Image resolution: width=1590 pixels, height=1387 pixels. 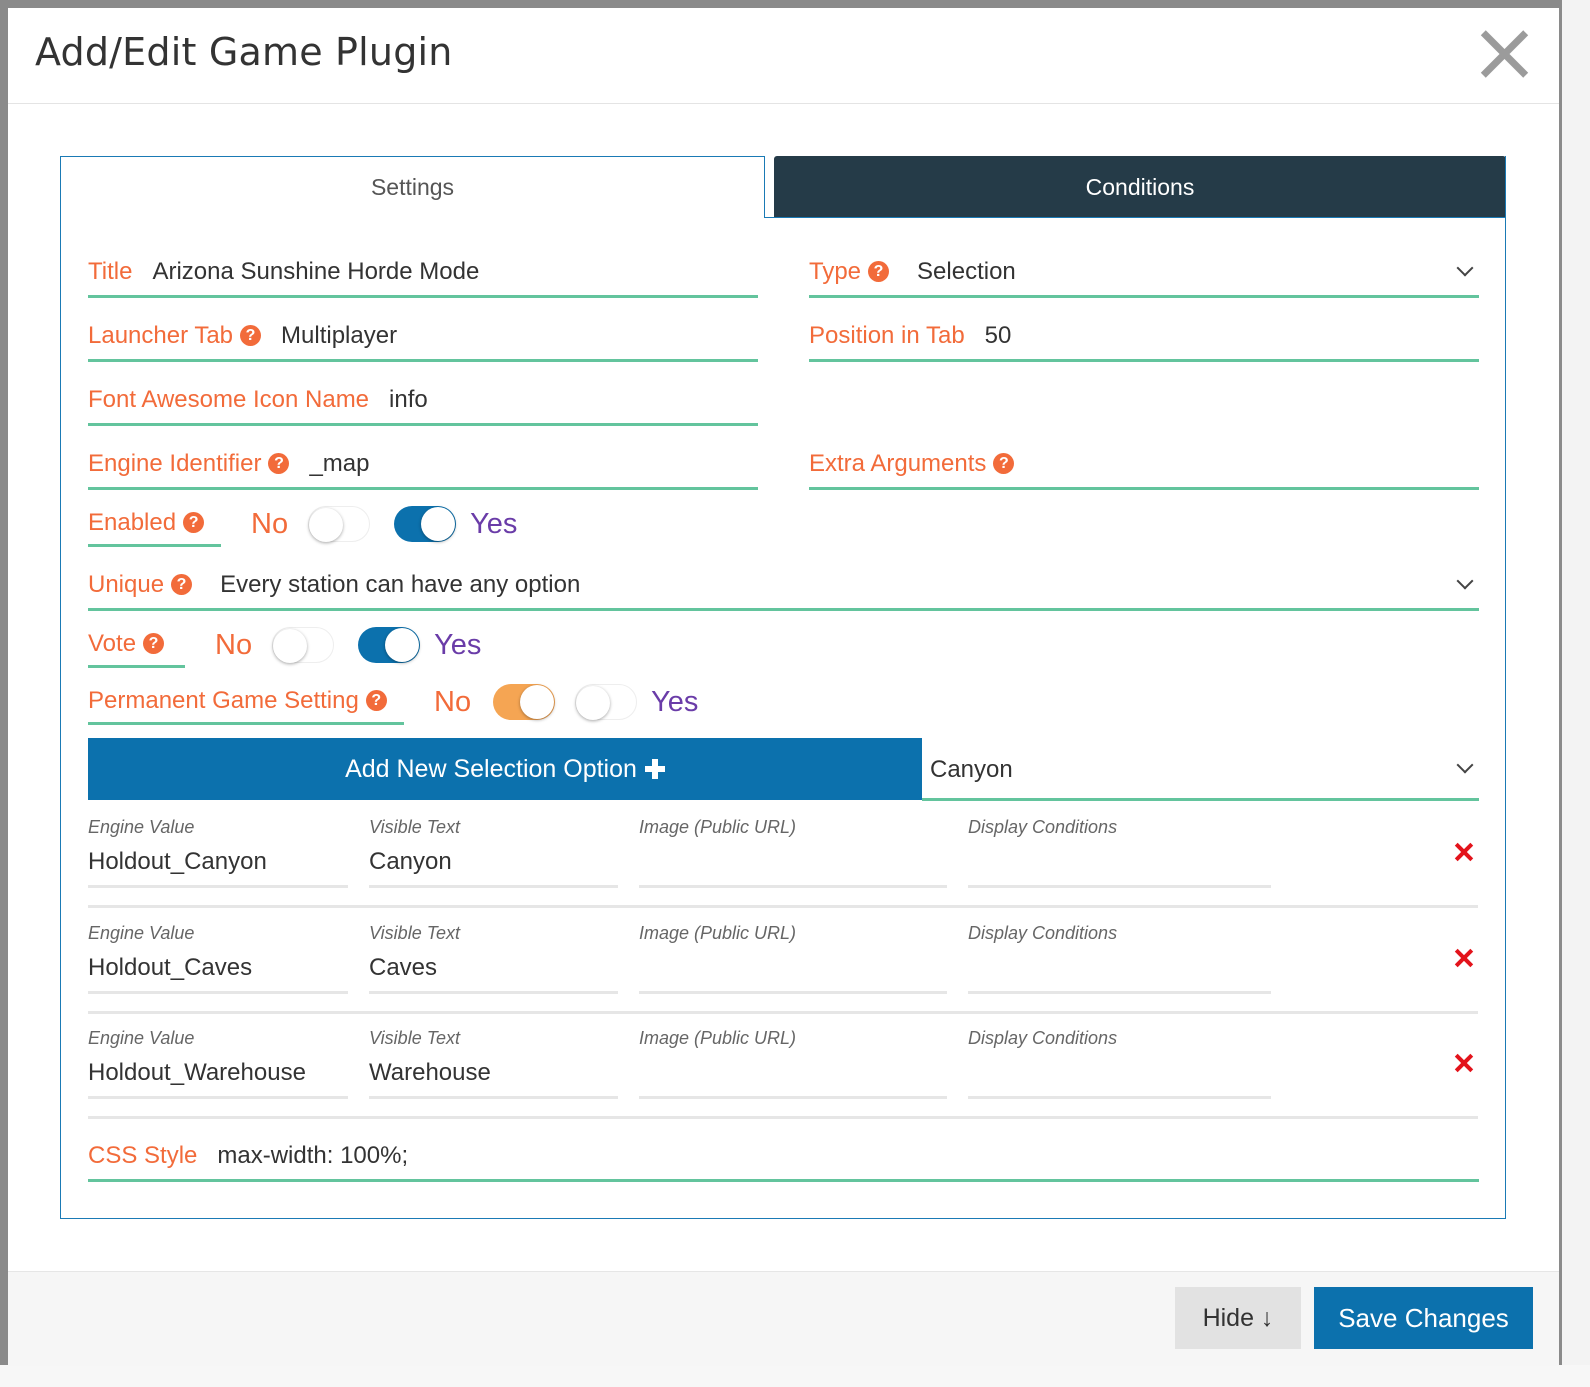 I want to click on modal-title: Add/Edit Game Plugin, so click(x=244, y=52).